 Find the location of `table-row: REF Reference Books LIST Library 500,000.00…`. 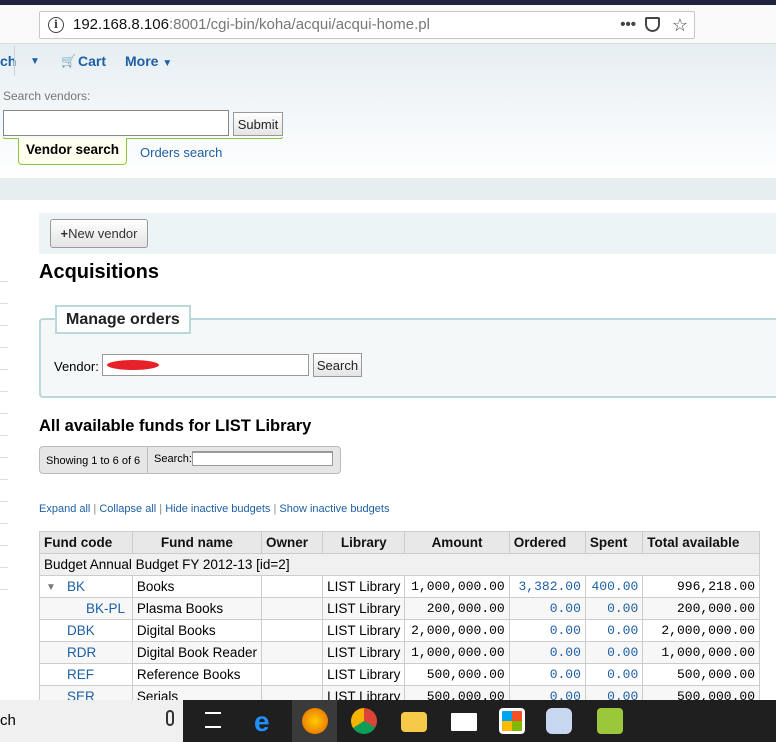

table-row: REF Reference Books LIST Library 500,000.00… is located at coordinates (399, 674).